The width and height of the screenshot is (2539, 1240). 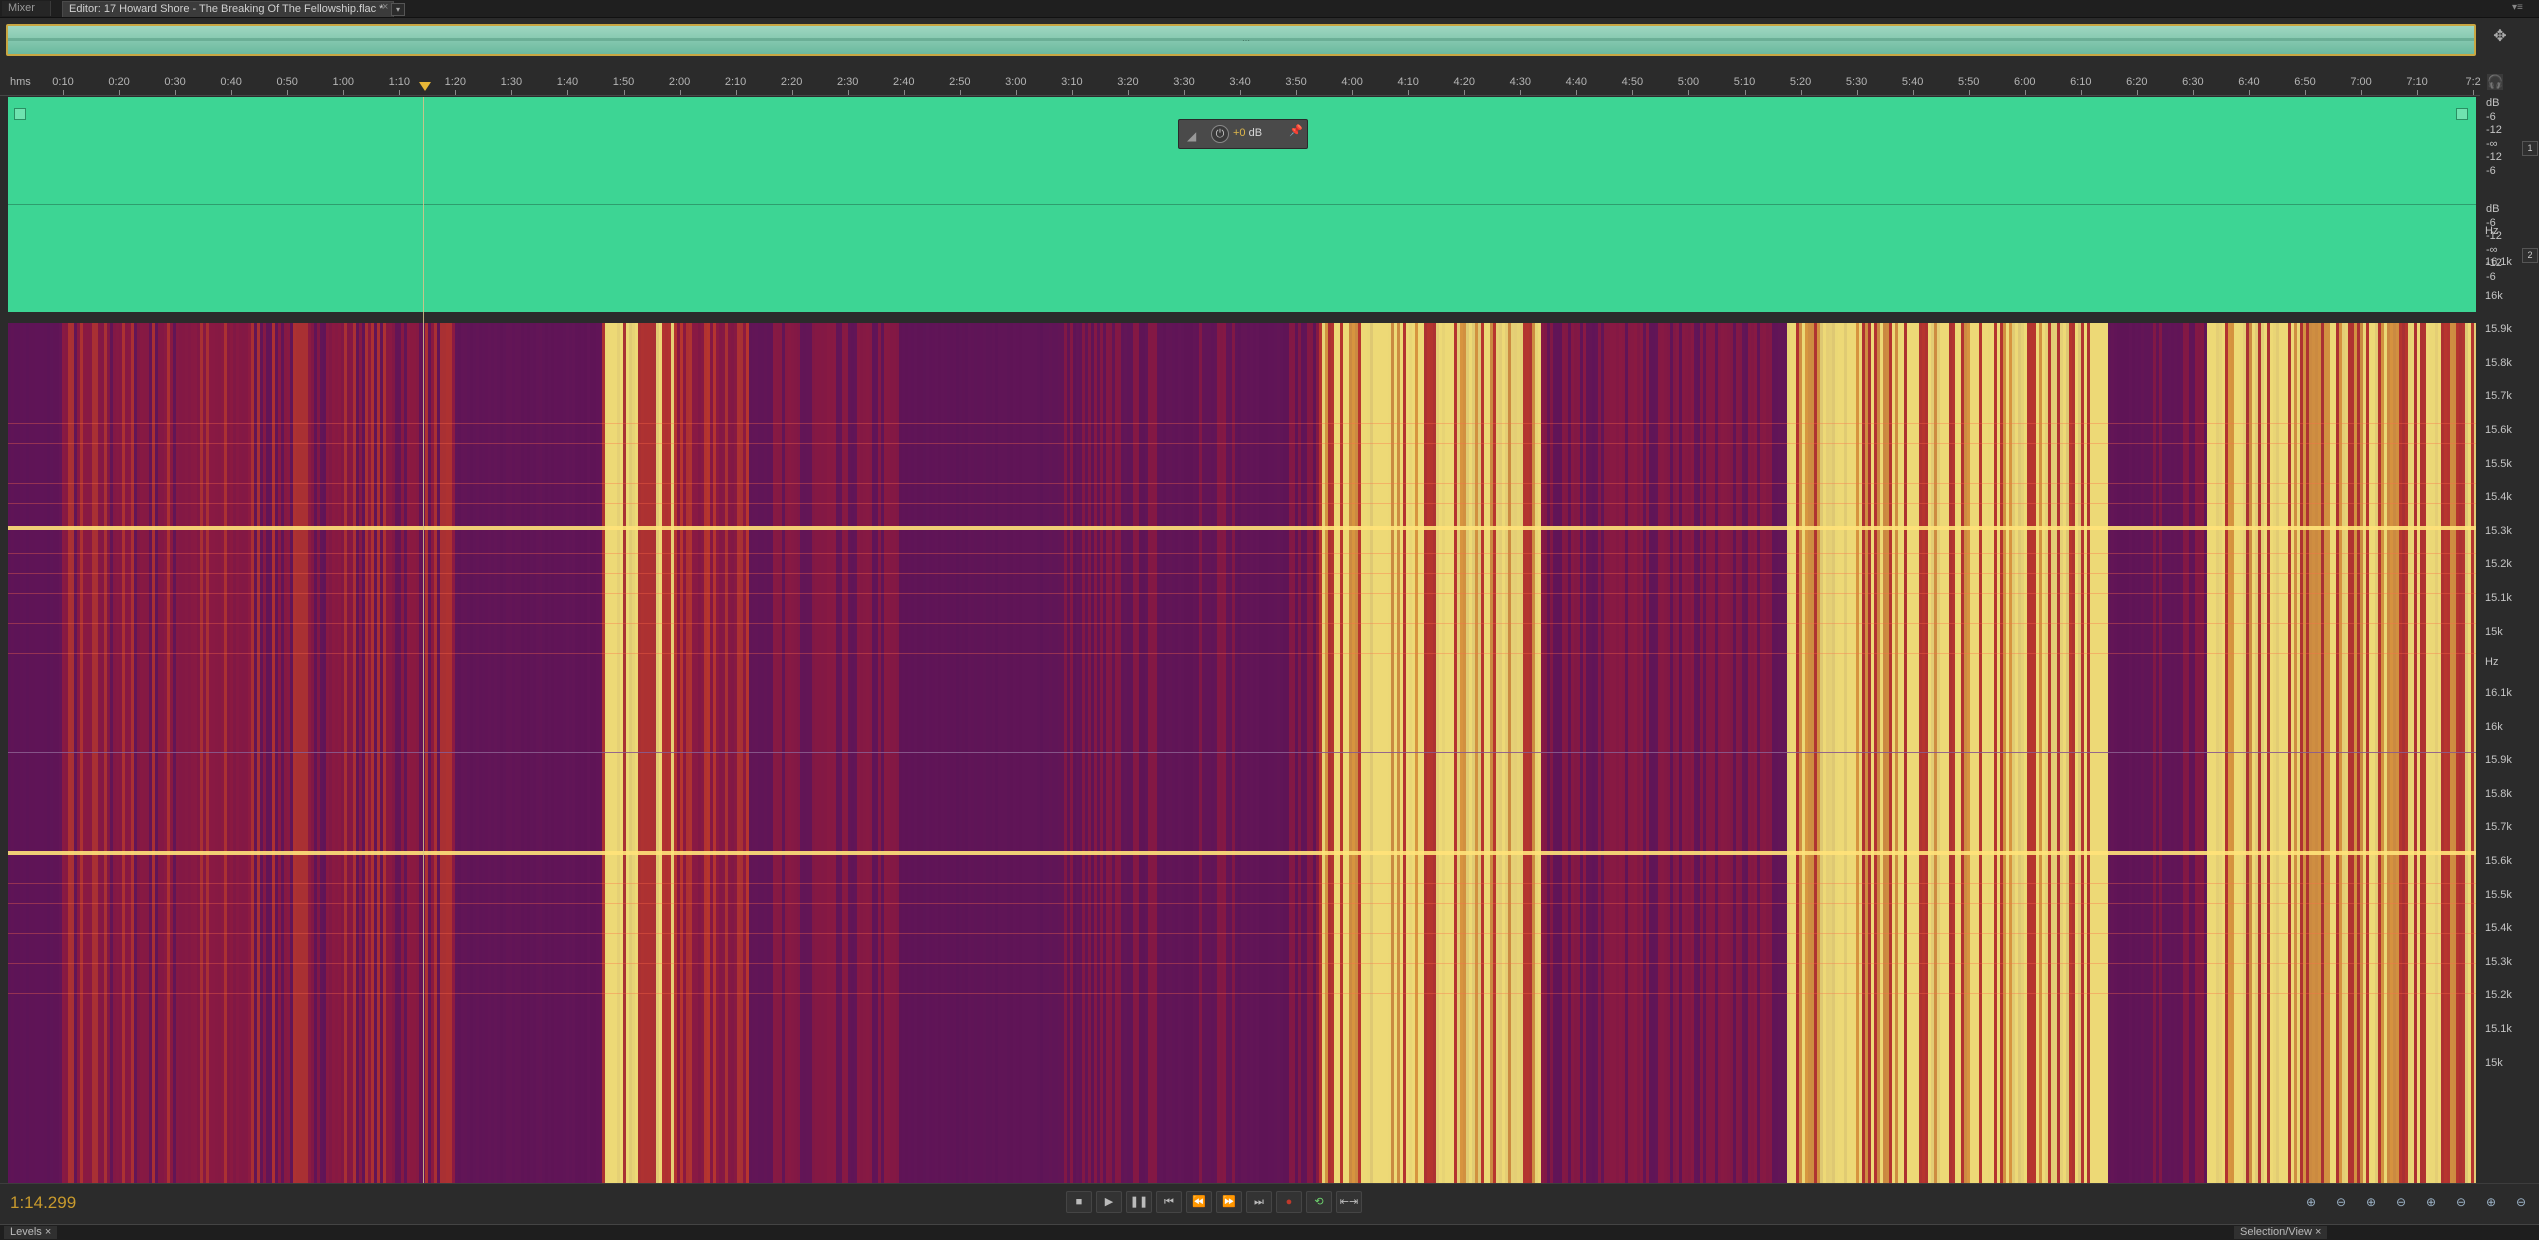 I want to click on zoom-in-point-icon: ⊕, so click(x=2491, y=1202).